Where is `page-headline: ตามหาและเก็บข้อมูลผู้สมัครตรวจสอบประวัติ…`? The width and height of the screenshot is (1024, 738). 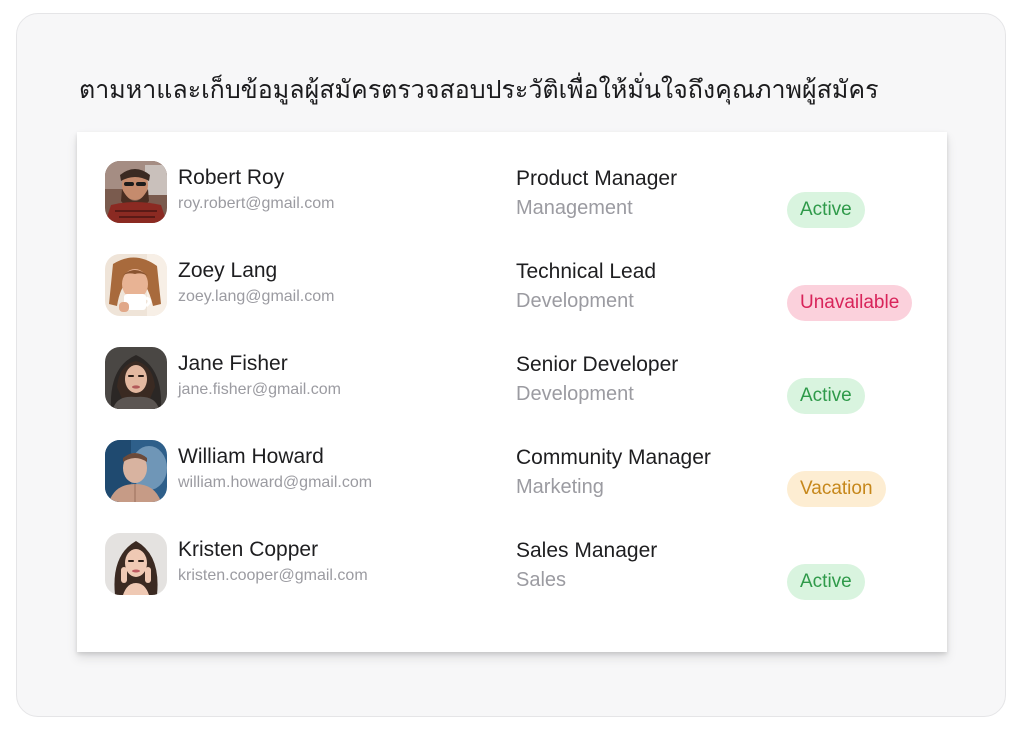 page-headline: ตามหาและเก็บข้อมูลผู้สมัครตรวจสอบประวัติ… is located at coordinates (479, 89).